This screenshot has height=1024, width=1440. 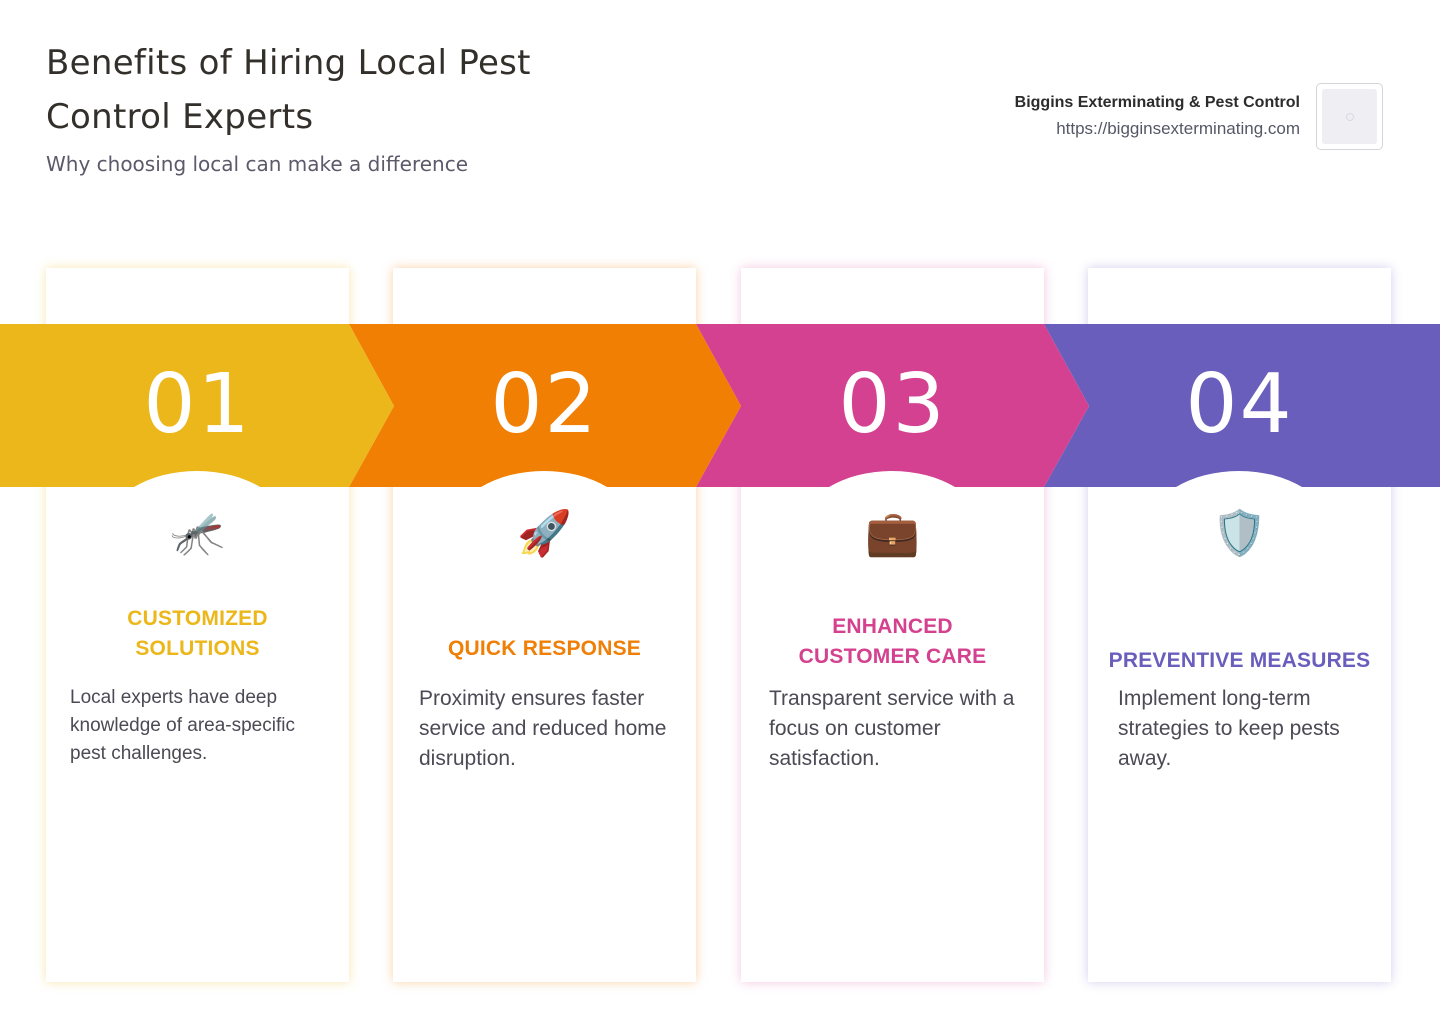 What do you see at coordinates (197, 533) in the screenshot?
I see `mosquito-icon: 🦟` at bounding box center [197, 533].